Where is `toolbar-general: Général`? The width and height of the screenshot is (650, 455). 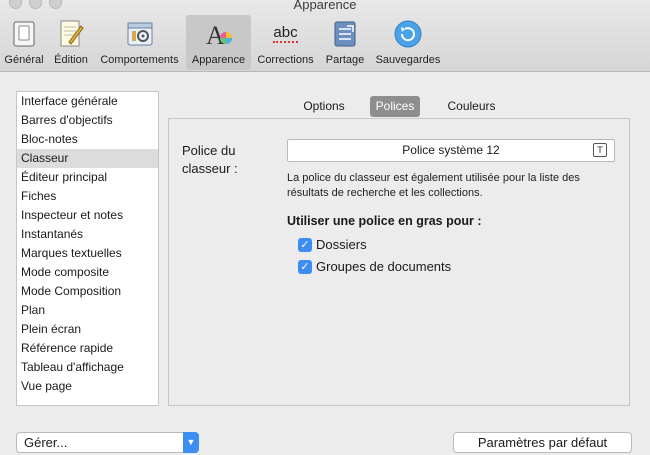 toolbar-general: Général is located at coordinates (24, 42).